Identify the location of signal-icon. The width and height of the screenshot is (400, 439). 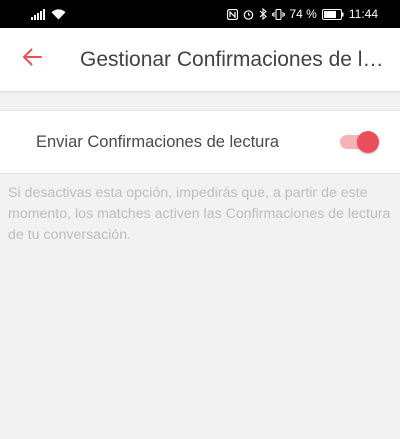
(38, 14).